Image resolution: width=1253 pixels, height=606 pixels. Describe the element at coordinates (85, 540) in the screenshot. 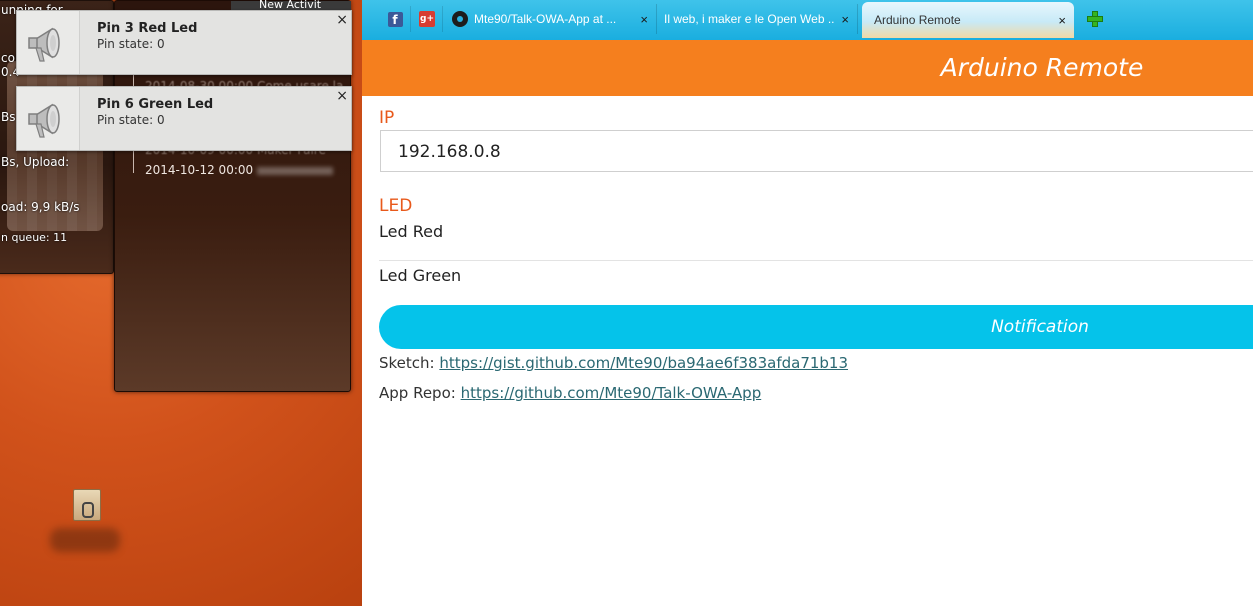

I see `desktop-icon-label-redacted` at that location.